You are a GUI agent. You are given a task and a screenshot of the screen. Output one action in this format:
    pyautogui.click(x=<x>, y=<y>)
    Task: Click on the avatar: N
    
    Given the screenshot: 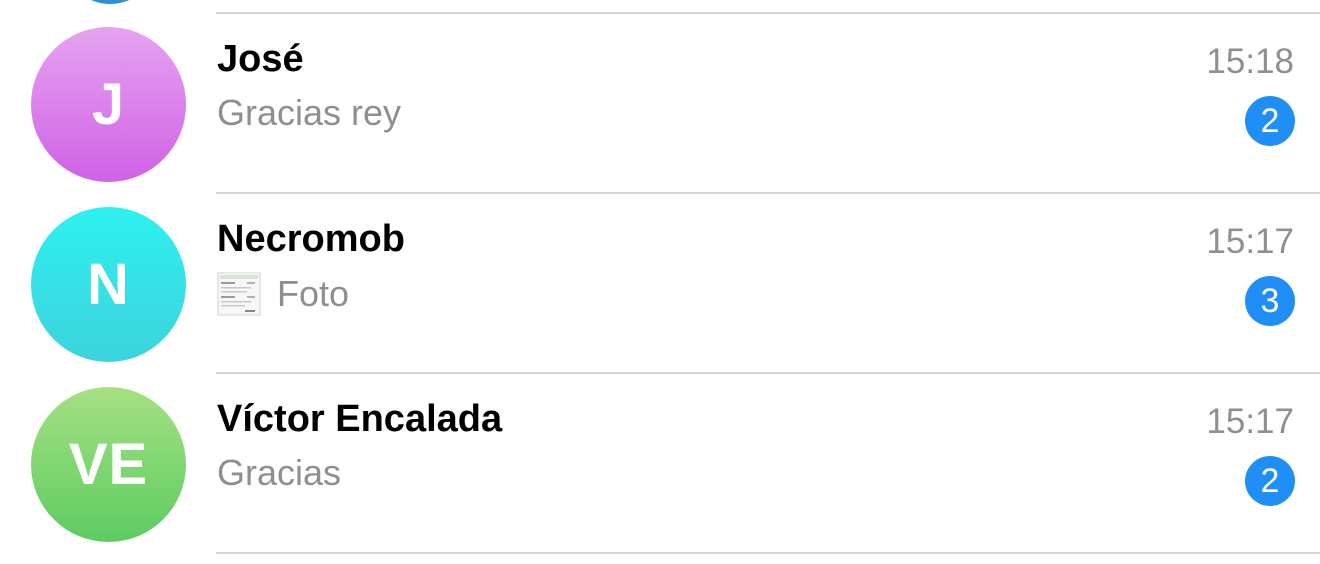 What is the action you would take?
    pyautogui.click(x=108, y=284)
    